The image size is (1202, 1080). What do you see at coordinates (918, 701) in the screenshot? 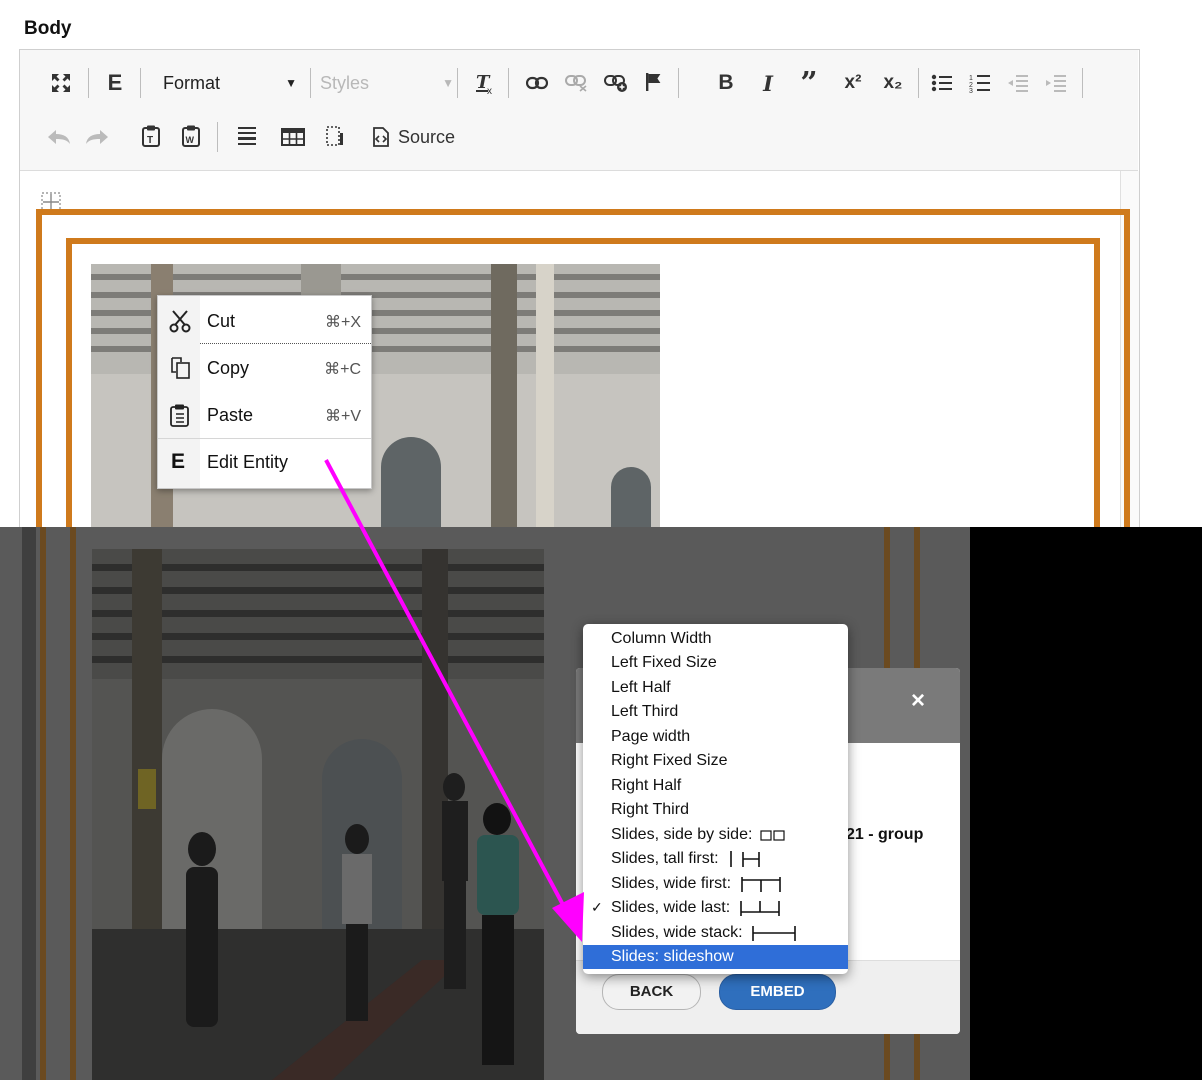
I see `close-icon: ×` at bounding box center [918, 701].